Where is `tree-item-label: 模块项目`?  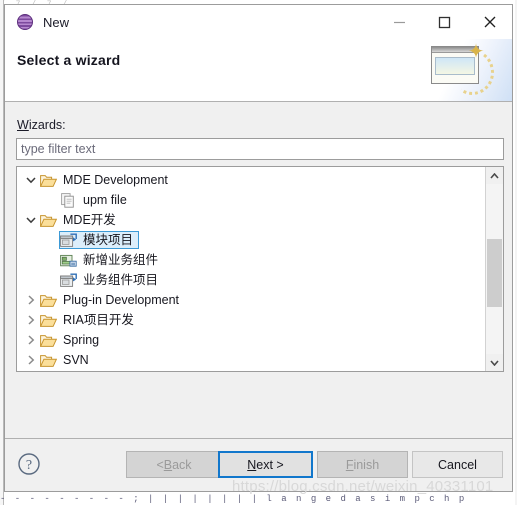
tree-item-label: 模块项目 is located at coordinates (108, 240).